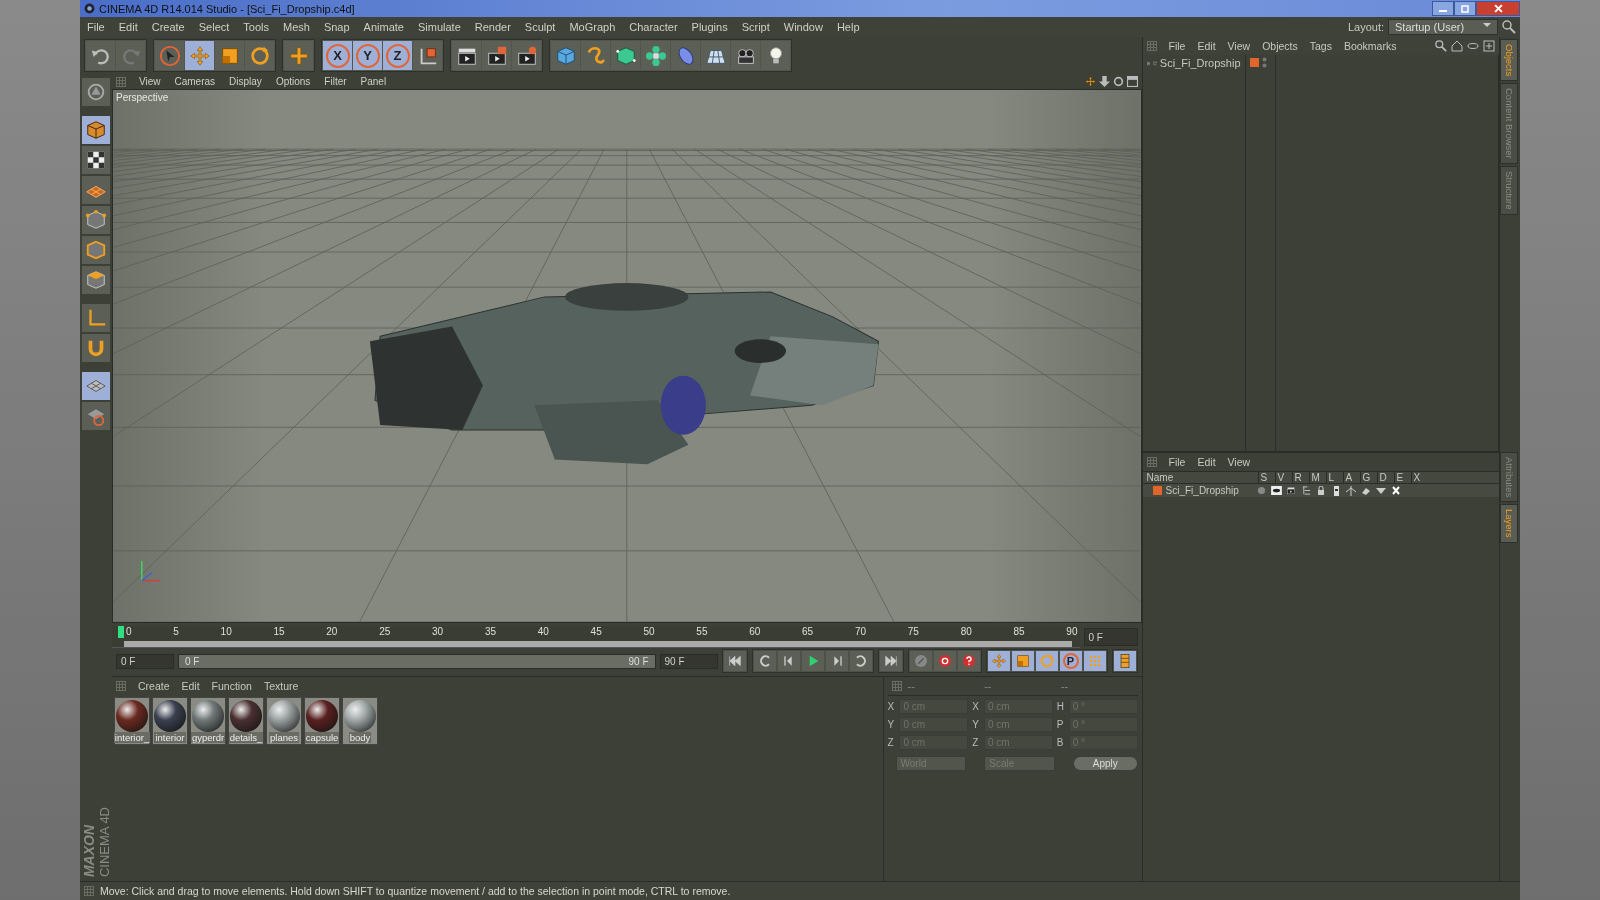  I want to click on menu-item: Tags, so click(1320, 46).